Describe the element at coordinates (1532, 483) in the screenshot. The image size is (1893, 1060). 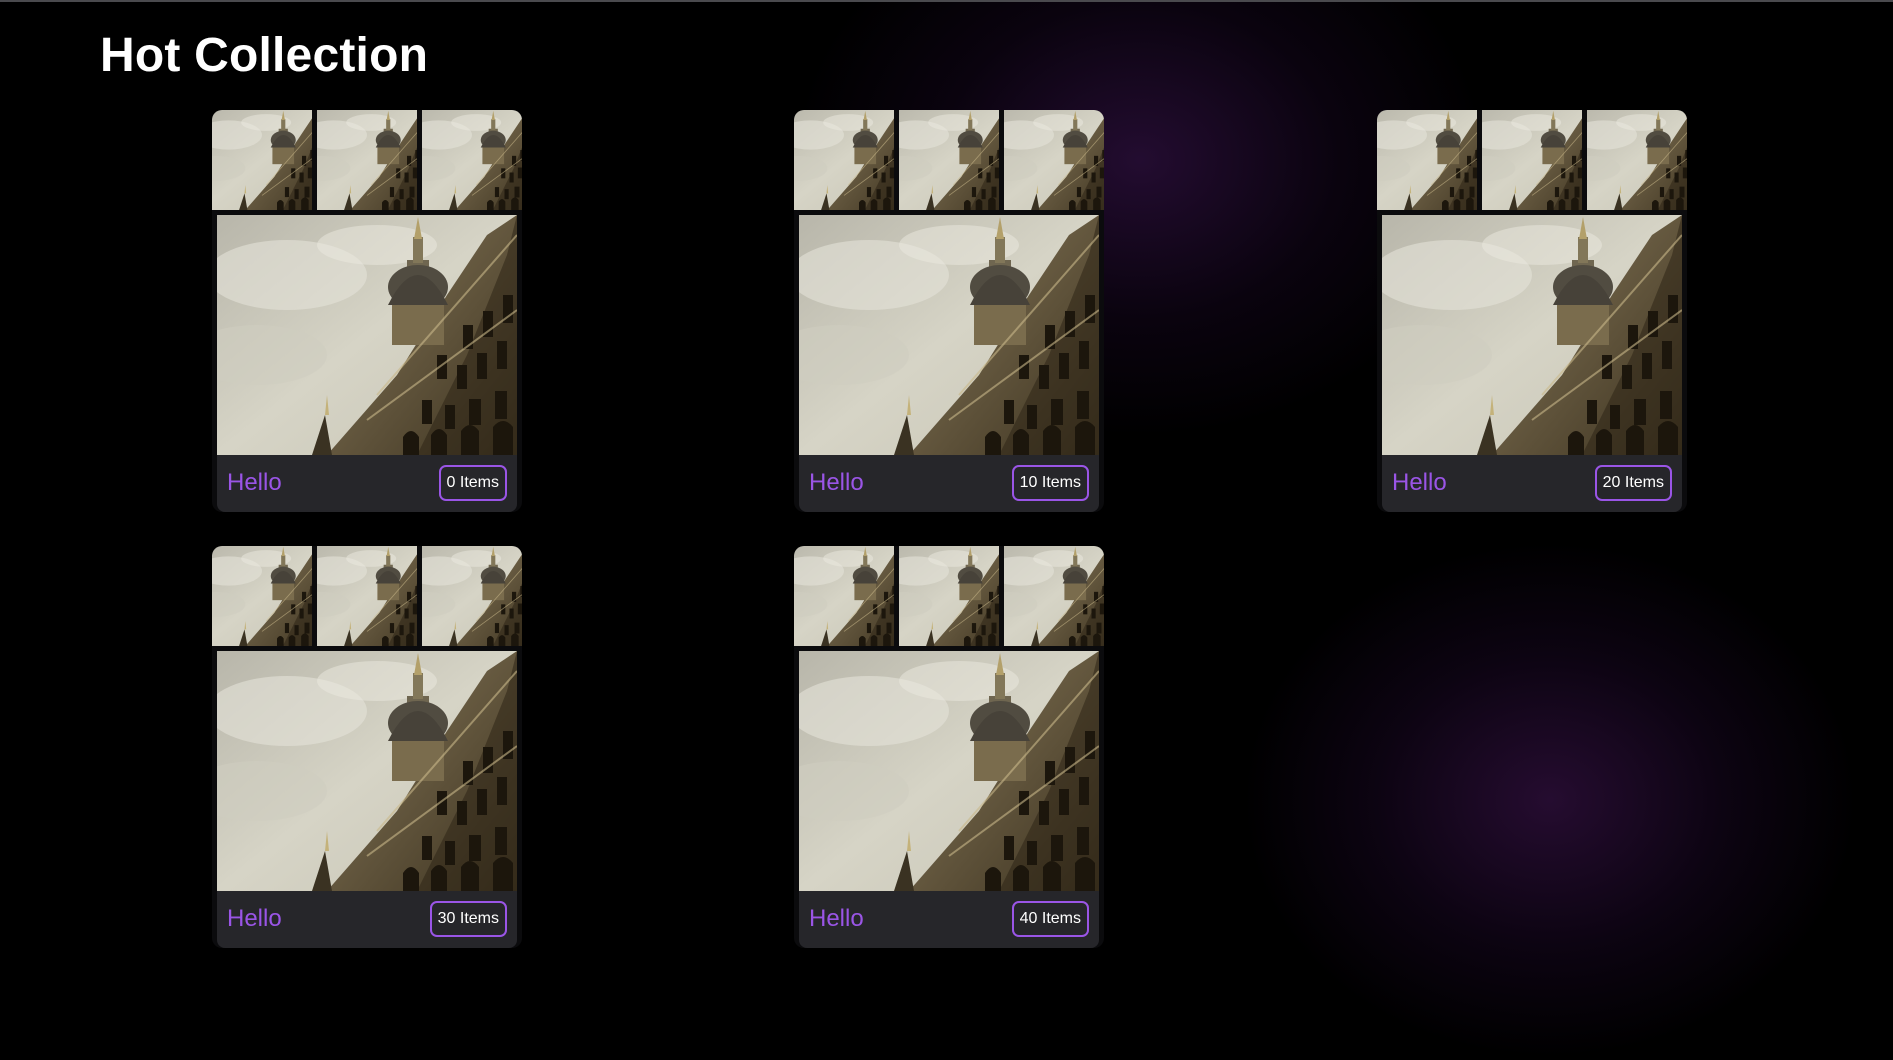
I see `card-footer: Hello 20 Items` at that location.